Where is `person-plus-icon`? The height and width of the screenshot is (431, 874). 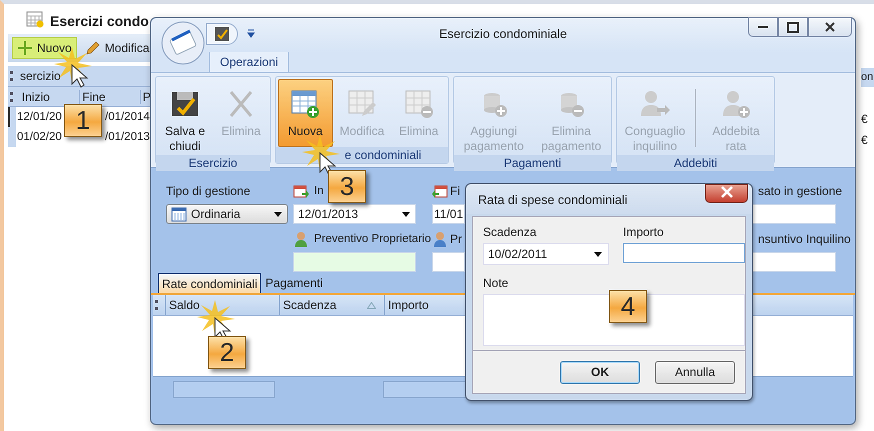
person-plus-icon is located at coordinates (736, 104).